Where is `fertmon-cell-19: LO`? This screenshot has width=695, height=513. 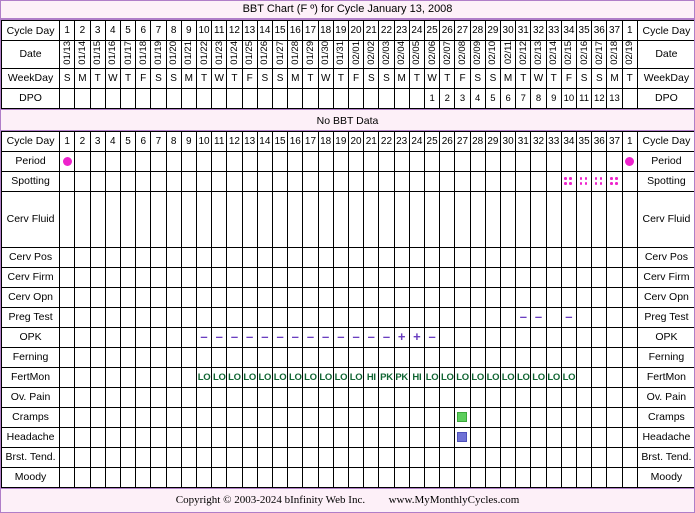
fertmon-cell-19: LO is located at coordinates (340, 377).